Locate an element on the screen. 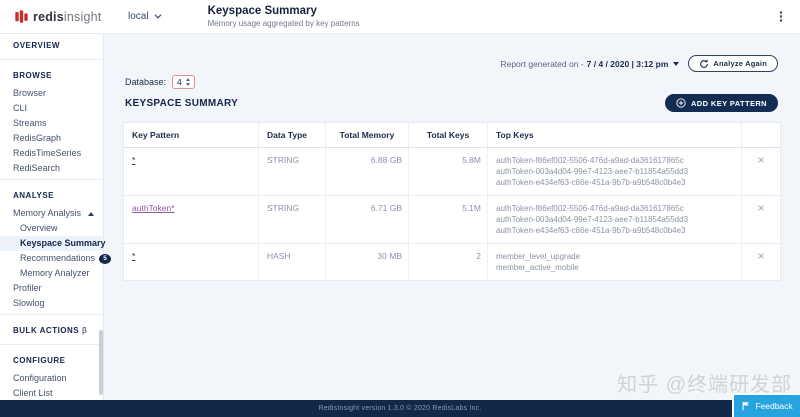  sidebar-header-configure: CONFIGURE is located at coordinates (39, 360).